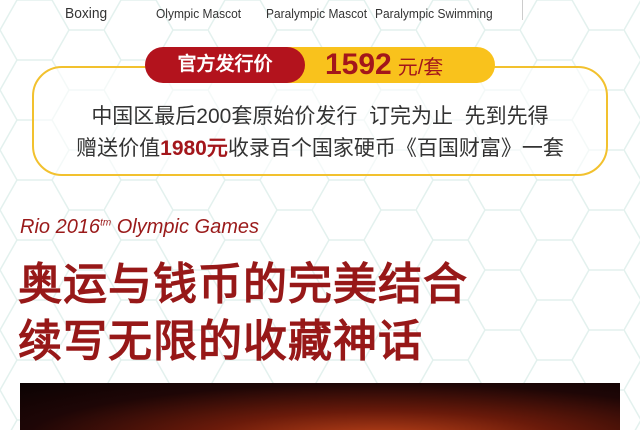 The image size is (640, 430). Describe the element at coordinates (243, 284) in the screenshot. I see `headline-line-1: 奥运与钱币的完美结合` at that location.